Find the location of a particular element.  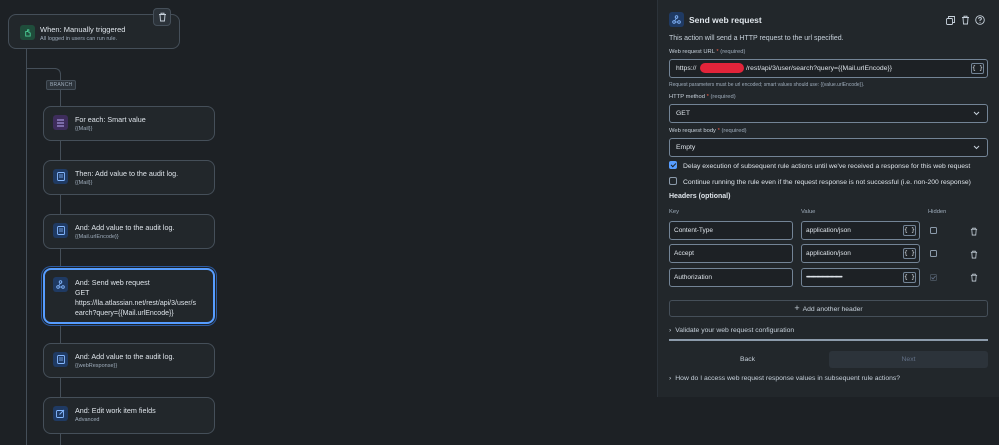

header-key-input: Content-Type is located at coordinates (731, 230).